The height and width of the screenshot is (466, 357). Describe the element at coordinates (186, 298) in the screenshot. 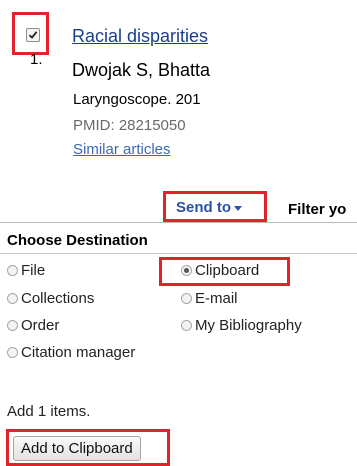

I see `email-radio` at that location.